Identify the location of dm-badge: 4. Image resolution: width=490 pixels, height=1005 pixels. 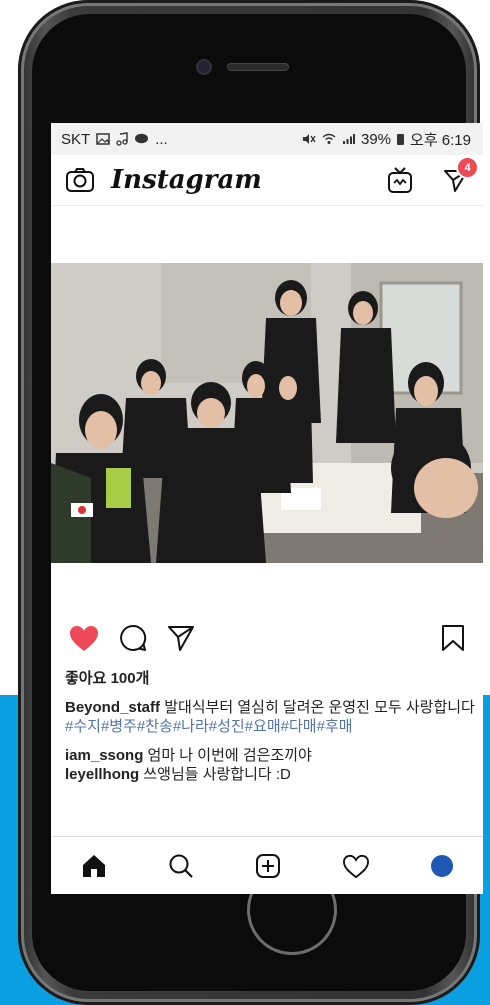
(467, 167).